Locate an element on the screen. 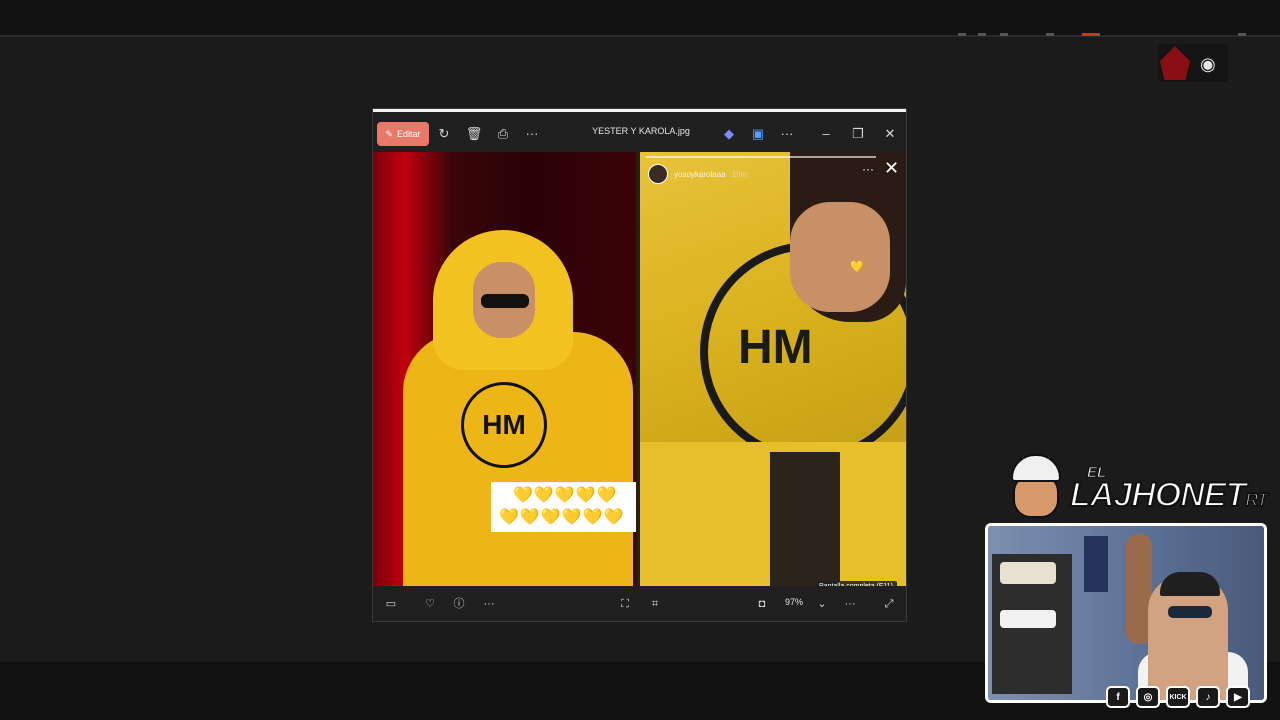 The width and height of the screenshot is (1280, 720). favorite-heart-icon: ♡ is located at coordinates (430, 604).